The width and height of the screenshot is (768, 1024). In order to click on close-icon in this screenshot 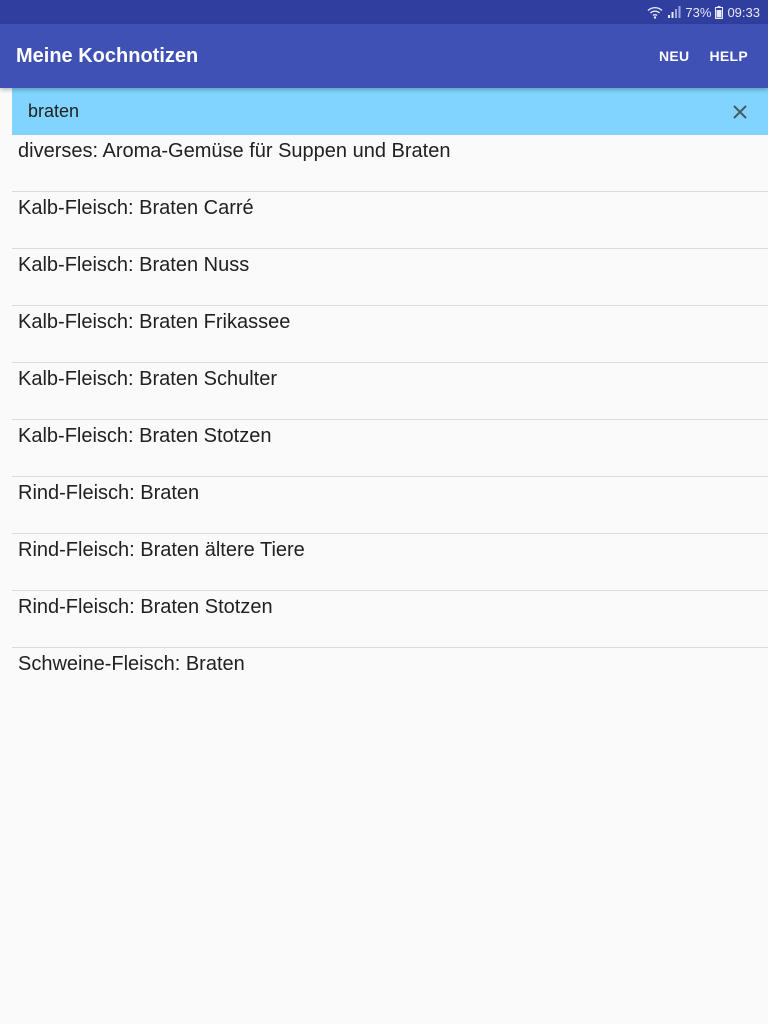, I will do `click(740, 111)`.